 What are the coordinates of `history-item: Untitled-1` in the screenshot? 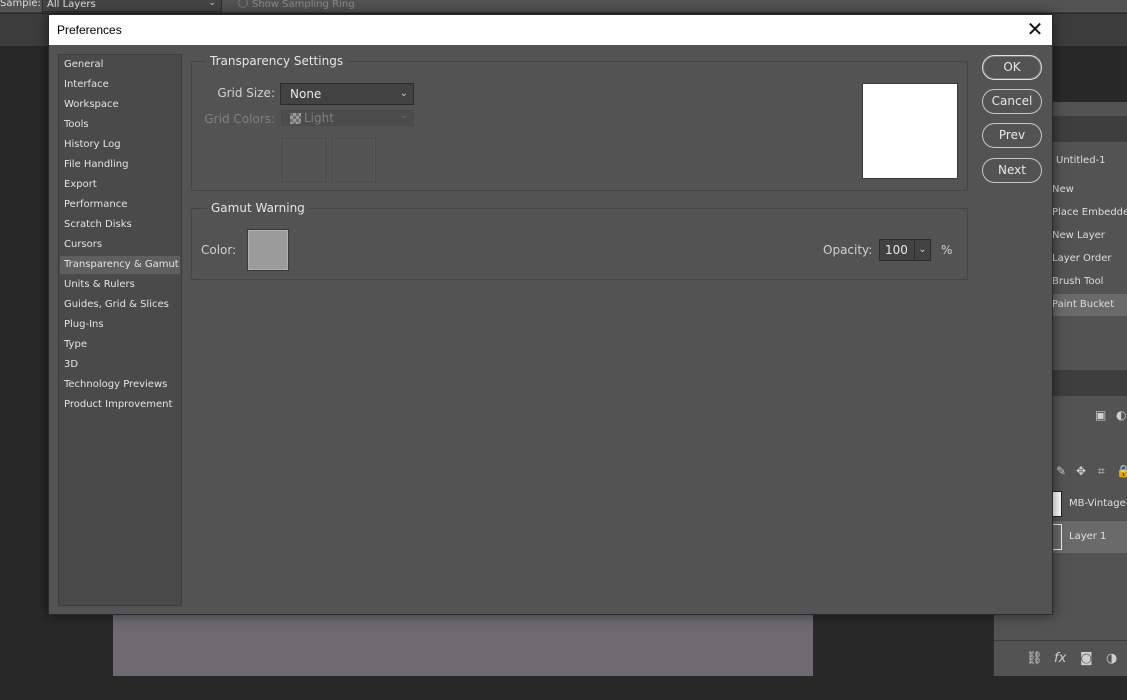 It's located at (1081, 160).